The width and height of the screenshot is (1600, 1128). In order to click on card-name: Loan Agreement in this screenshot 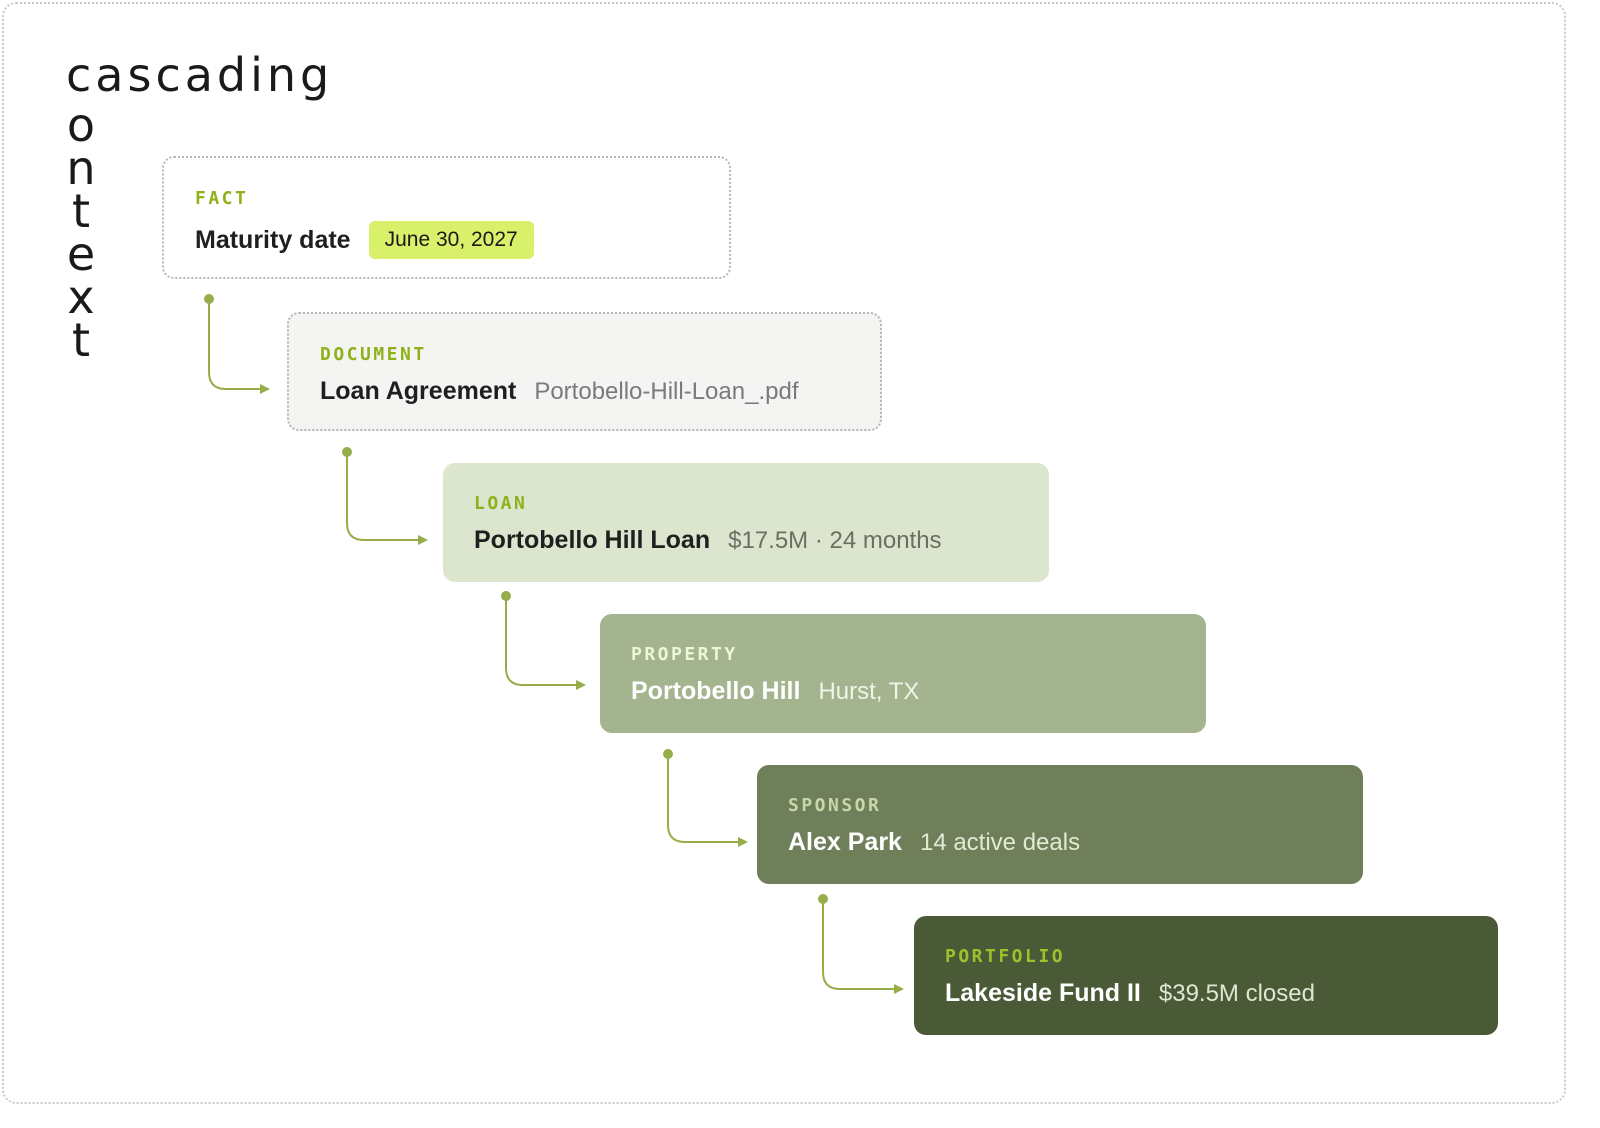, I will do `click(418, 391)`.